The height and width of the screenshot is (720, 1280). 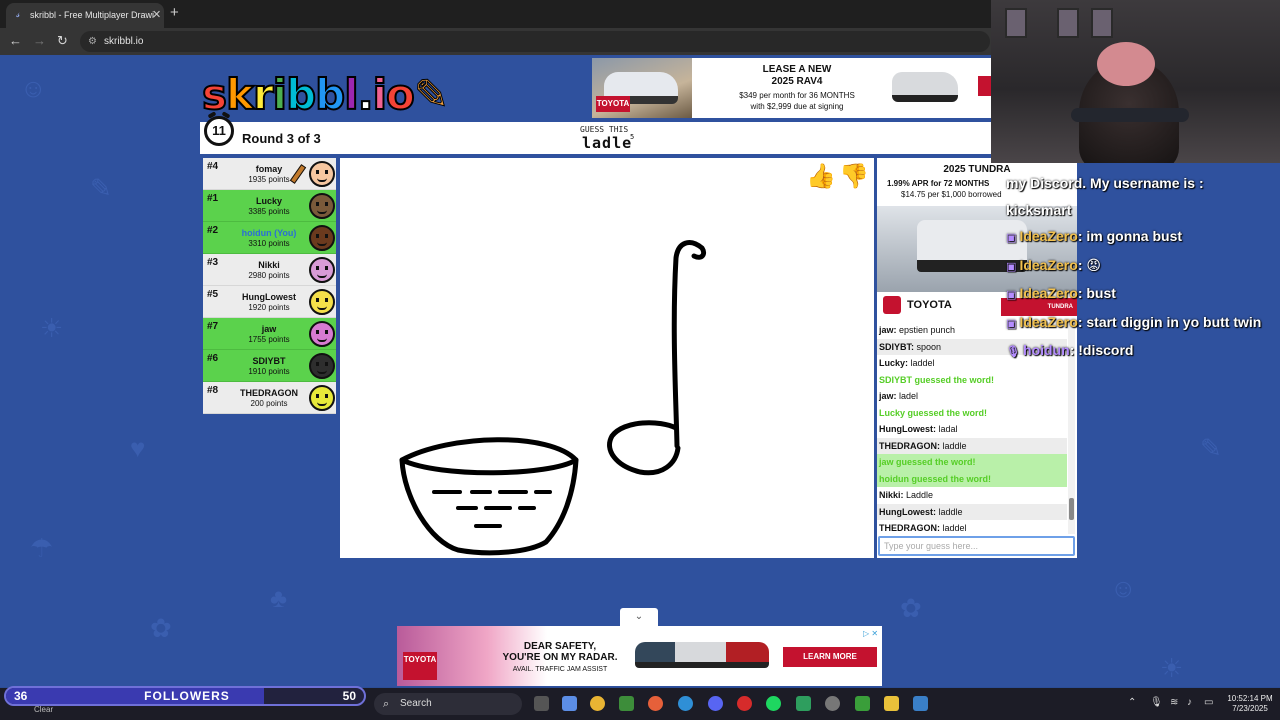 I want to click on reload-icon: ↻, so click(x=62, y=41).